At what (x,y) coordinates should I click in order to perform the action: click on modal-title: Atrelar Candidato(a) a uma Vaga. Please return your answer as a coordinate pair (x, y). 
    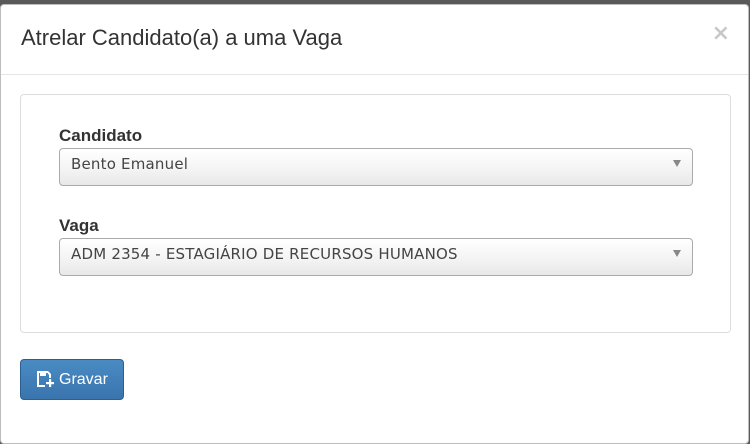
    Looking at the image, I should click on (182, 37).